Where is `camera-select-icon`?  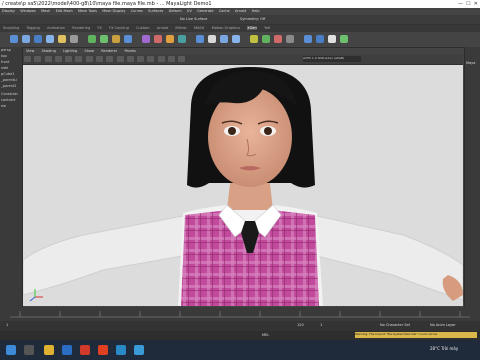
camera-select-icon is located at coordinates (27, 59).